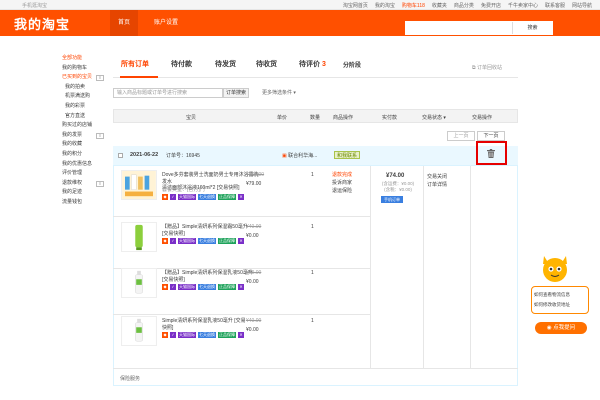  Describe the element at coordinates (72, 182) in the screenshot. I see `sidebar-item-label: 退款维权` at that location.